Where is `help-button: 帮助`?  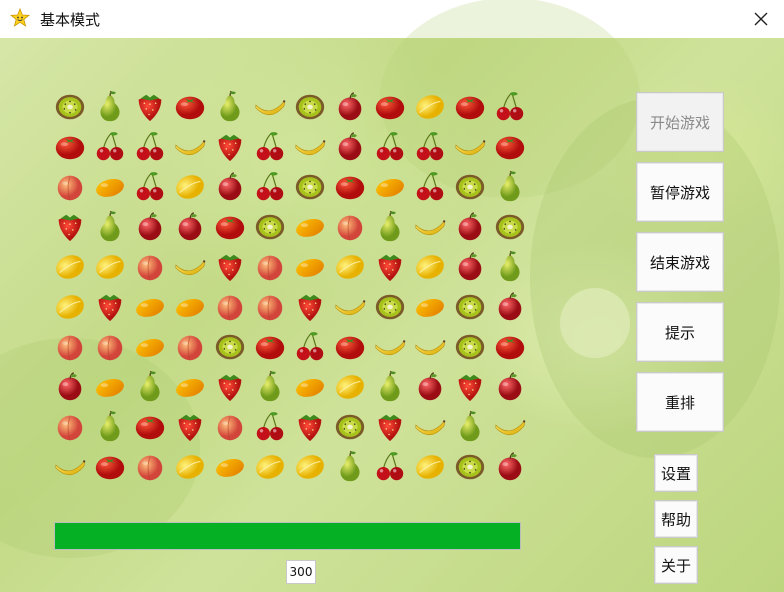
help-button: 帮助 is located at coordinates (676, 519).